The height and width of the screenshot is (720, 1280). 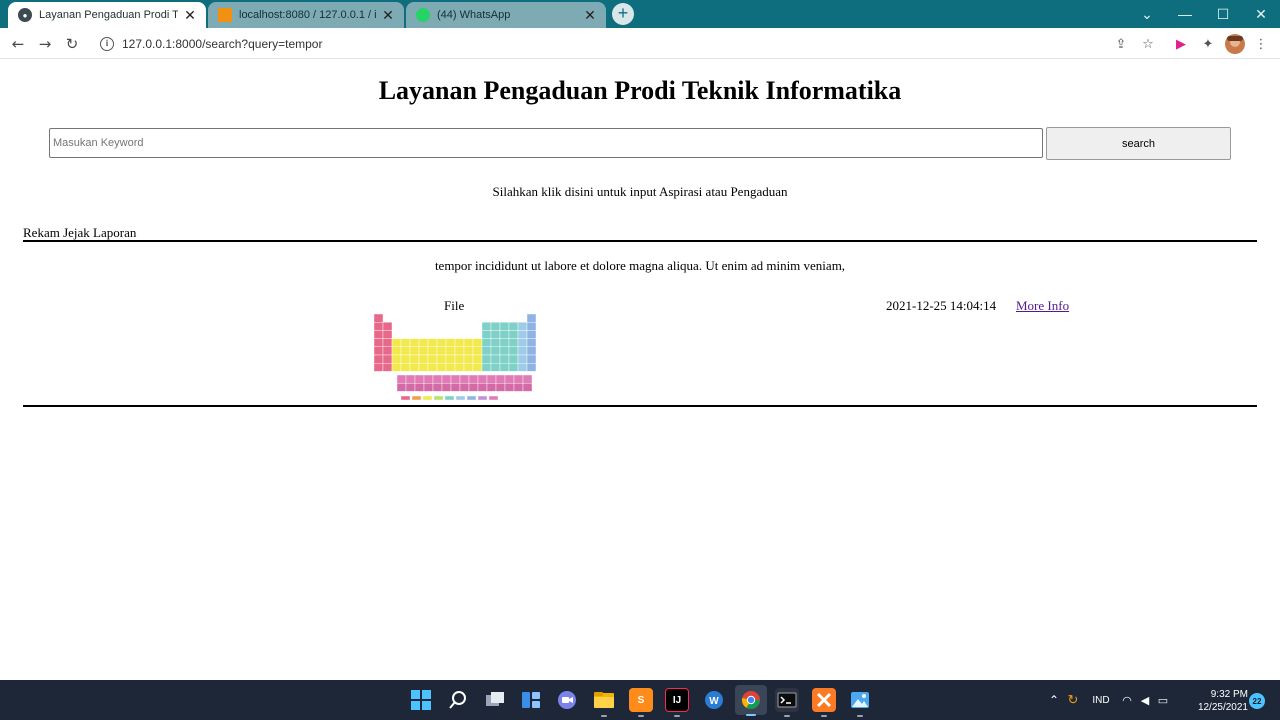 What do you see at coordinates (604, 700) in the screenshot?
I see `file-explorer-icon` at bounding box center [604, 700].